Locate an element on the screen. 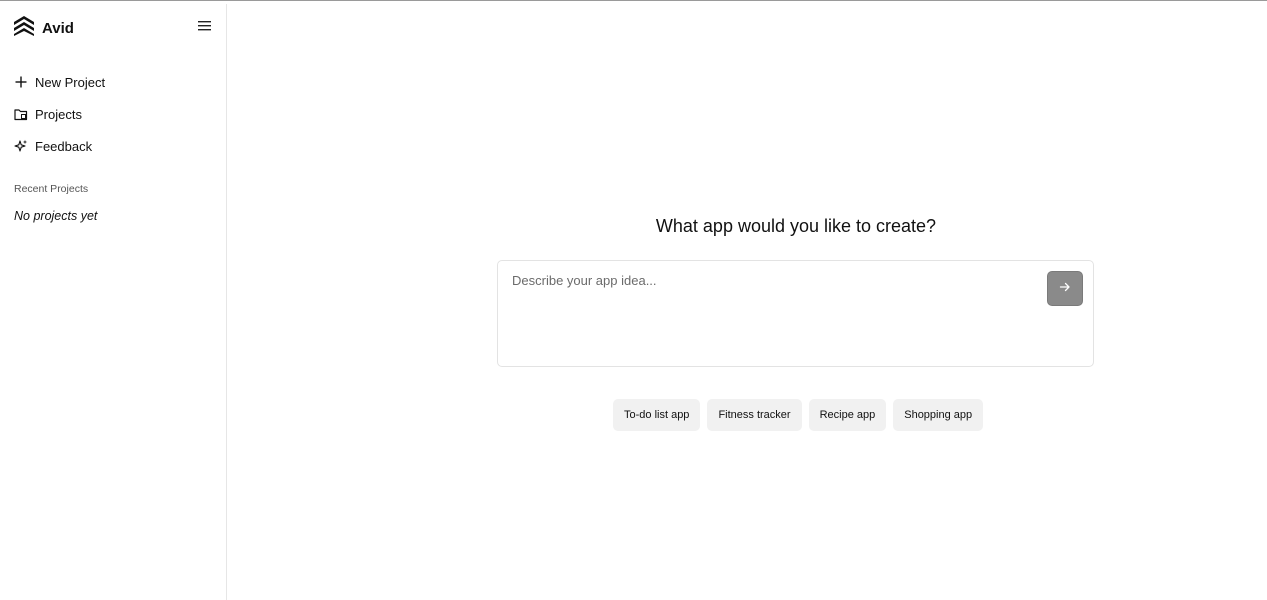  sidebar-item-new-project: New Project is located at coordinates (114, 82).